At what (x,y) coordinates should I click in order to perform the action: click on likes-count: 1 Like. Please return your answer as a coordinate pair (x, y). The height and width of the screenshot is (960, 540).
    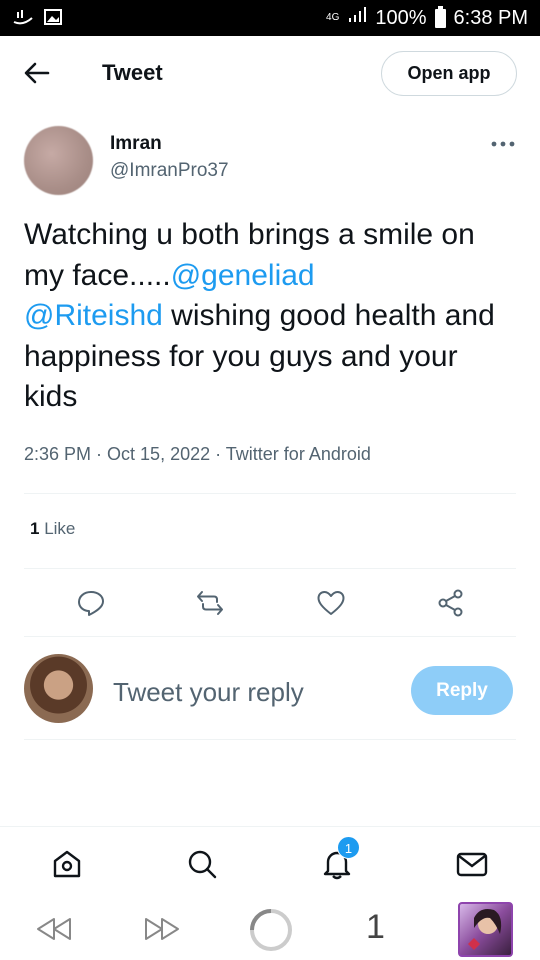
    Looking at the image, I should click on (52, 529).